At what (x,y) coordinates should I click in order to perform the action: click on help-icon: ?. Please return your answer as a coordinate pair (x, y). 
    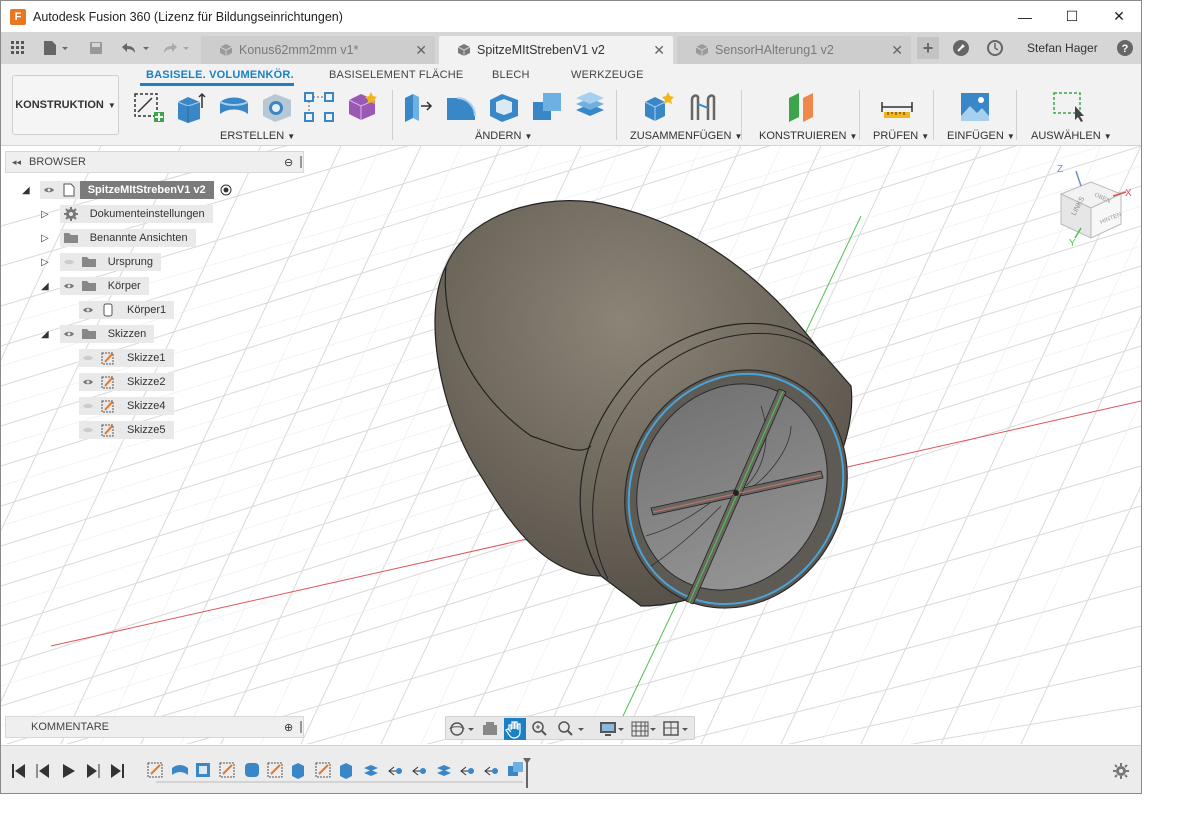
    Looking at the image, I should click on (1125, 48).